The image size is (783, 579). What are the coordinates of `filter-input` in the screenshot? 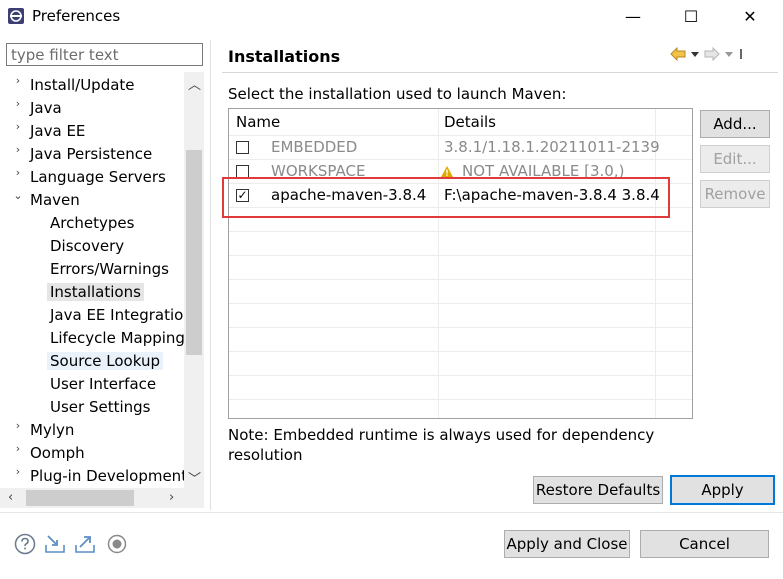 It's located at (104, 54).